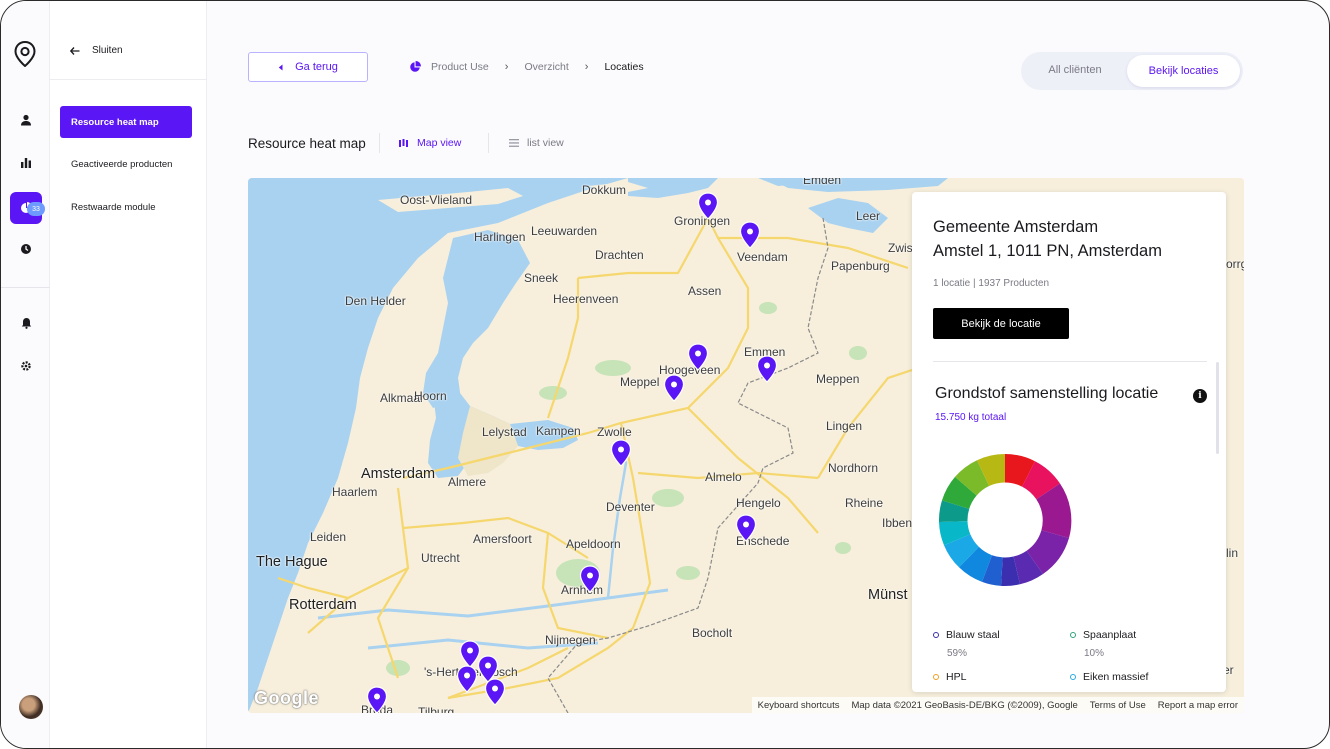  What do you see at coordinates (1116, 677) in the screenshot?
I see `legend-label: Eiken massief` at bounding box center [1116, 677].